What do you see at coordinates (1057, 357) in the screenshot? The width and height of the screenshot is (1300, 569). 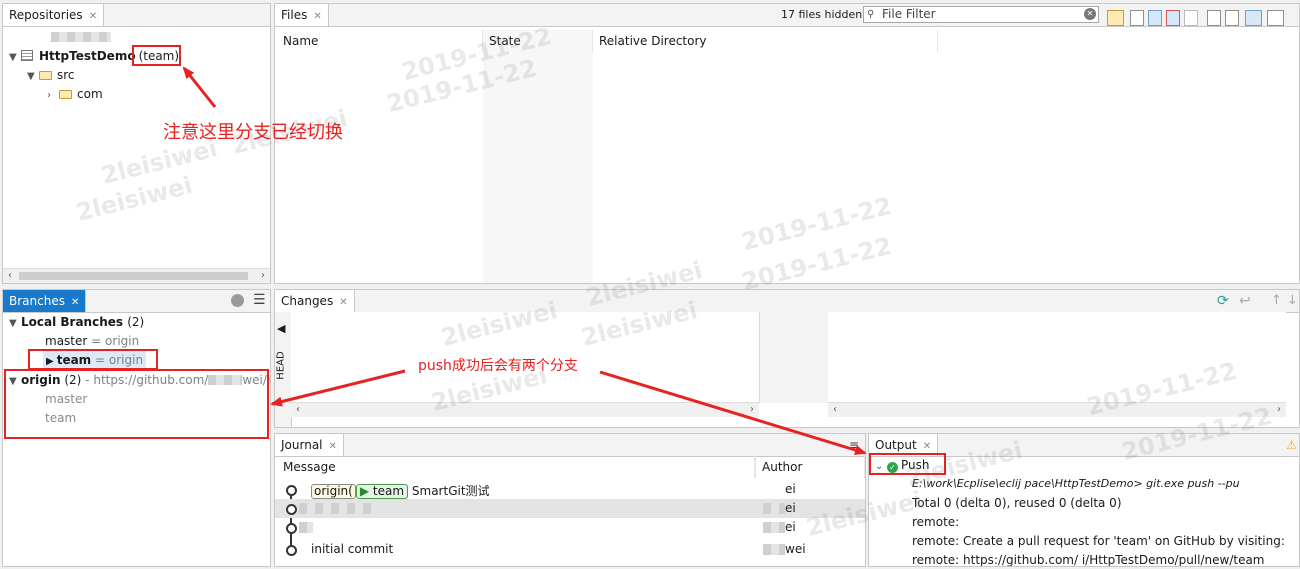 I see `diff-right-pane` at bounding box center [1057, 357].